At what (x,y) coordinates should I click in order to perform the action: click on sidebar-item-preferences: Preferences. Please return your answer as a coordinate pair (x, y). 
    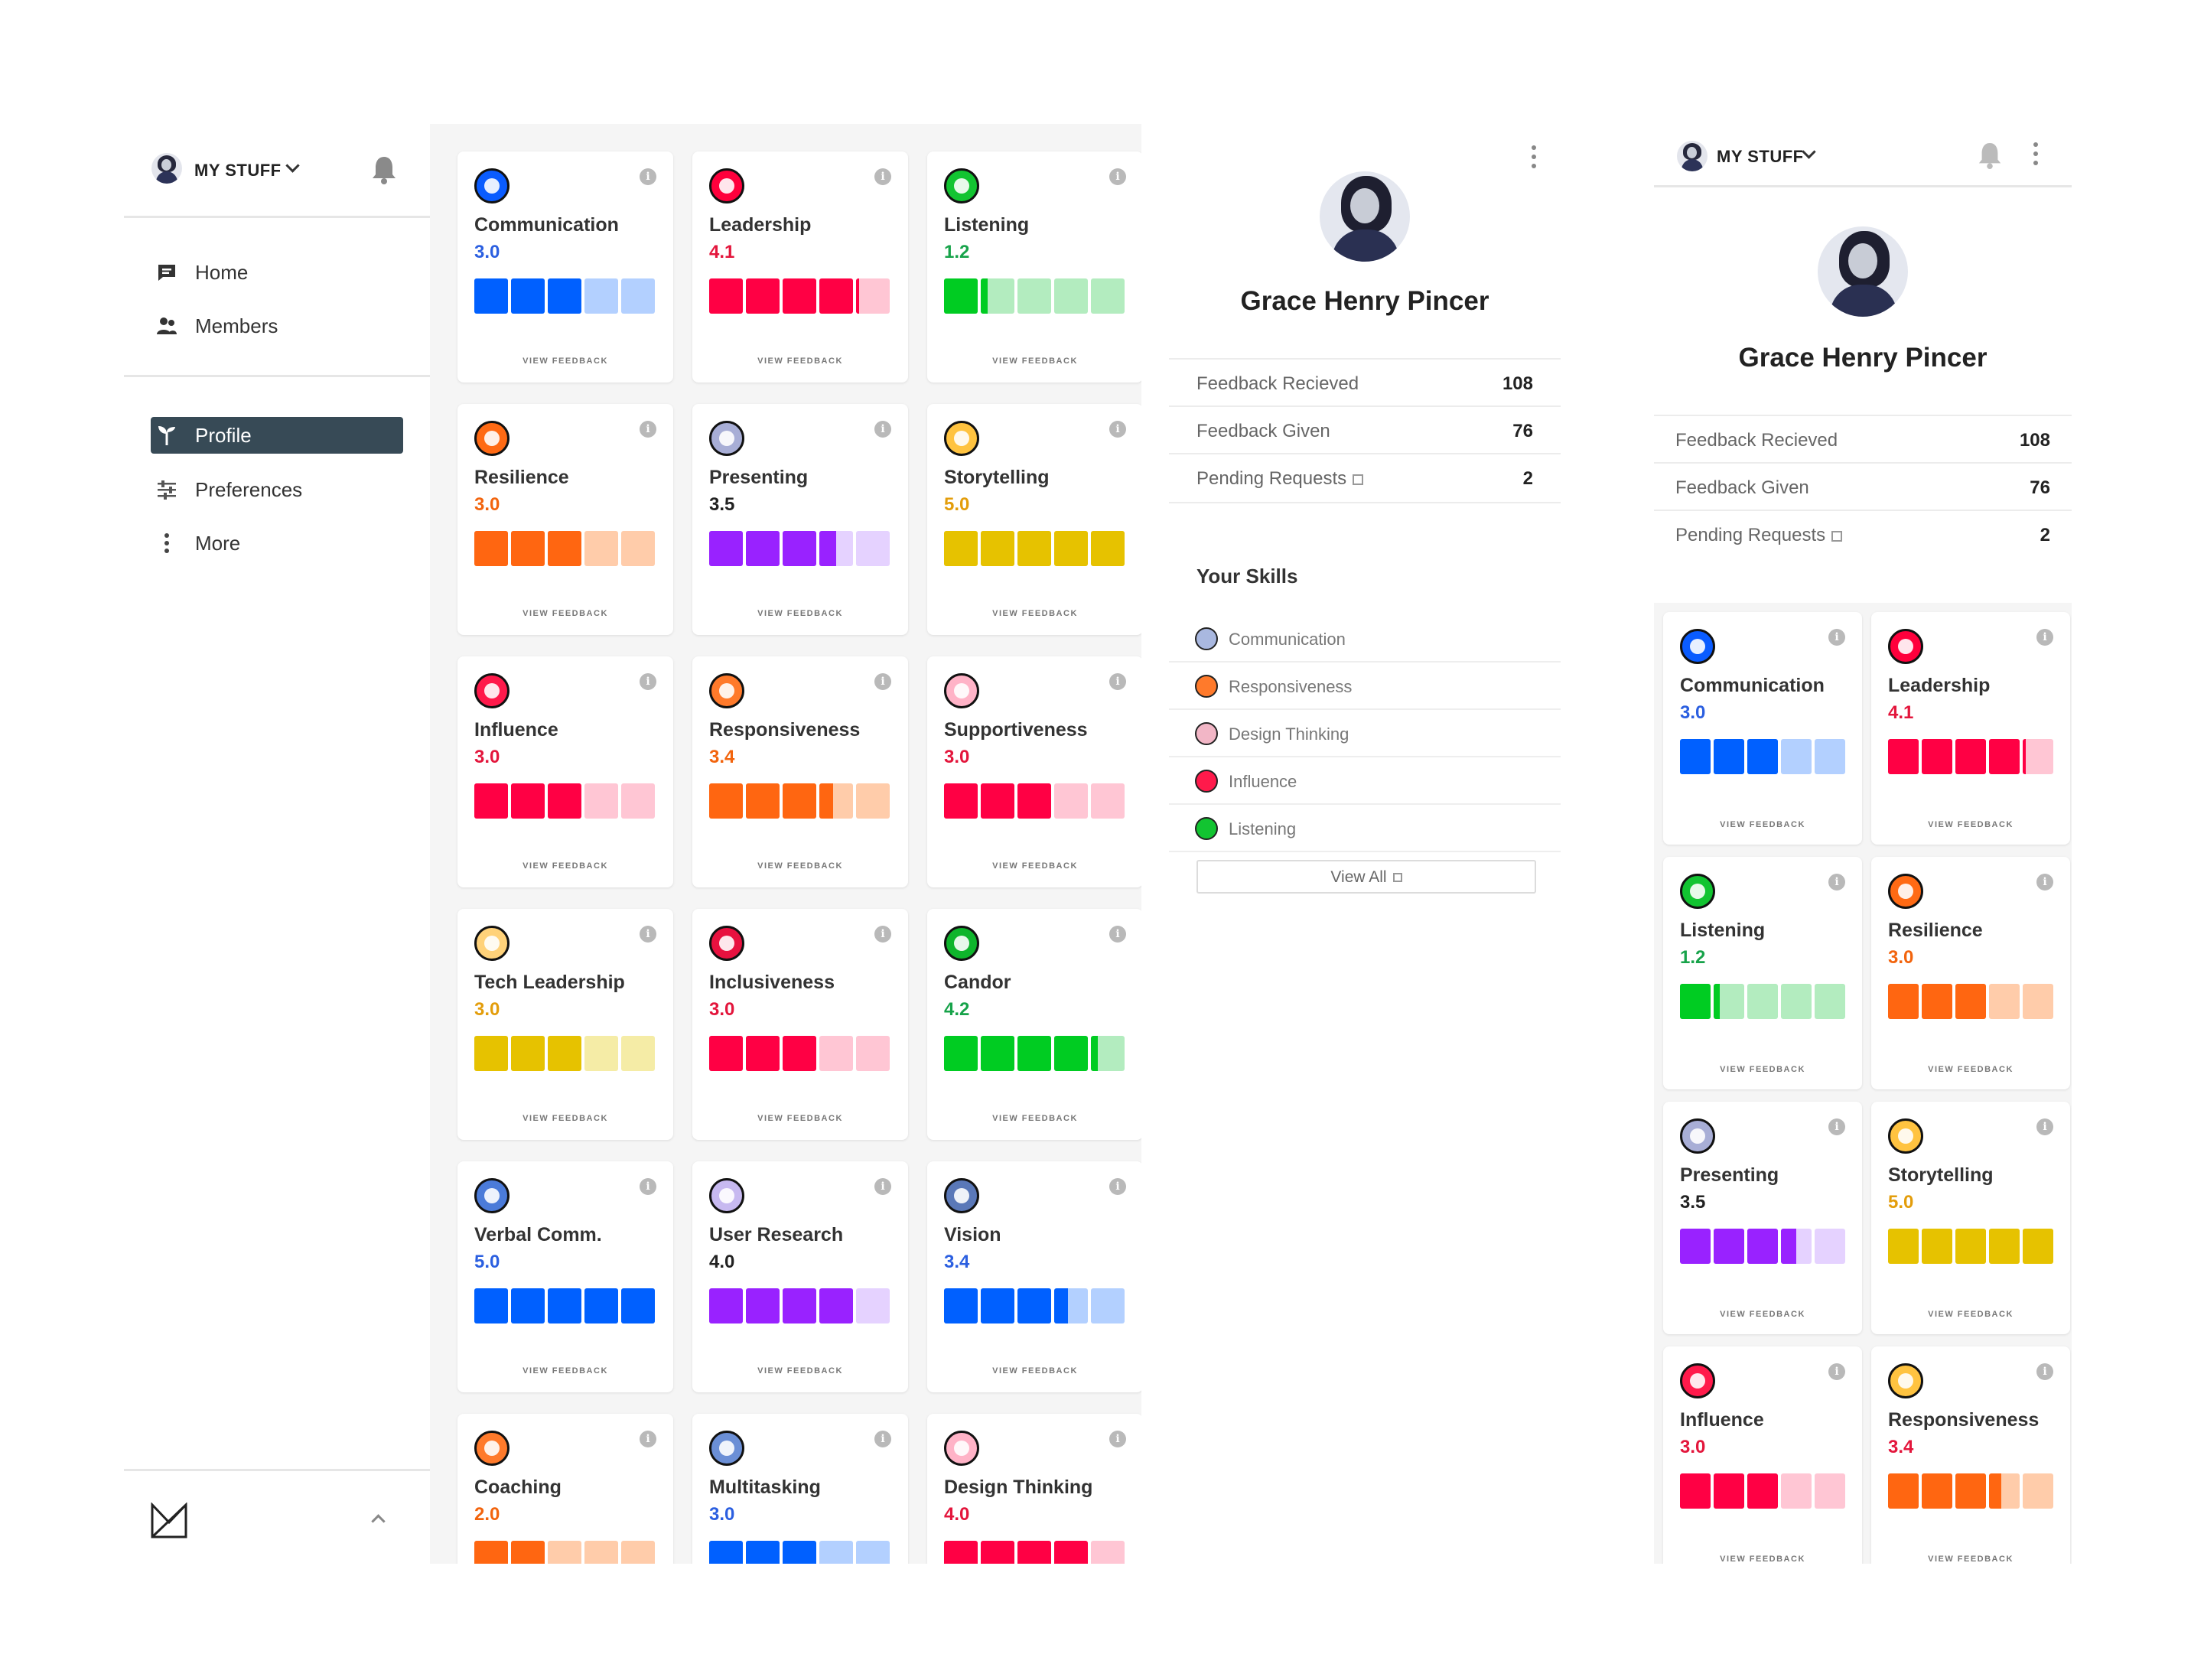
    Looking at the image, I should click on (277, 489).